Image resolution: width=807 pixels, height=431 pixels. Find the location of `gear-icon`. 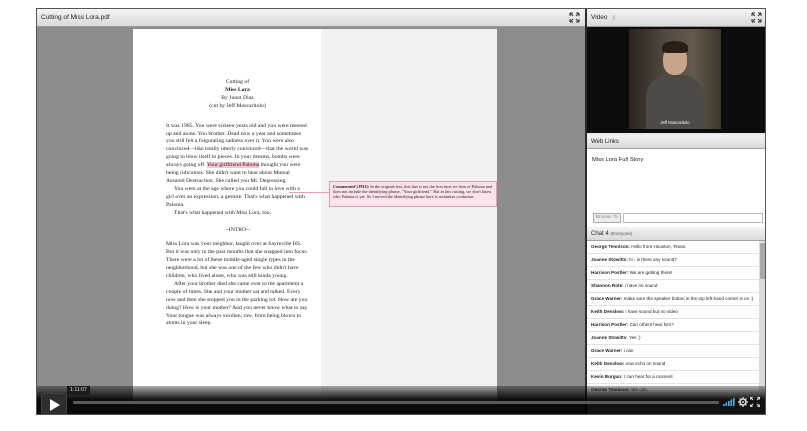

gear-icon is located at coordinates (743, 402).